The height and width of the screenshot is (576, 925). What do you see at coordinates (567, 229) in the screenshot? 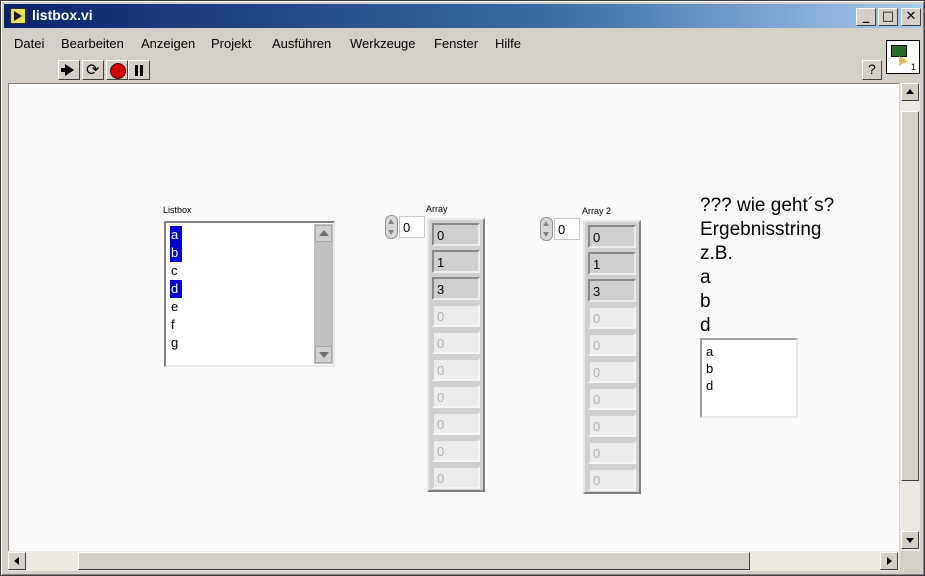
I see `array2-index-field: 0` at bounding box center [567, 229].